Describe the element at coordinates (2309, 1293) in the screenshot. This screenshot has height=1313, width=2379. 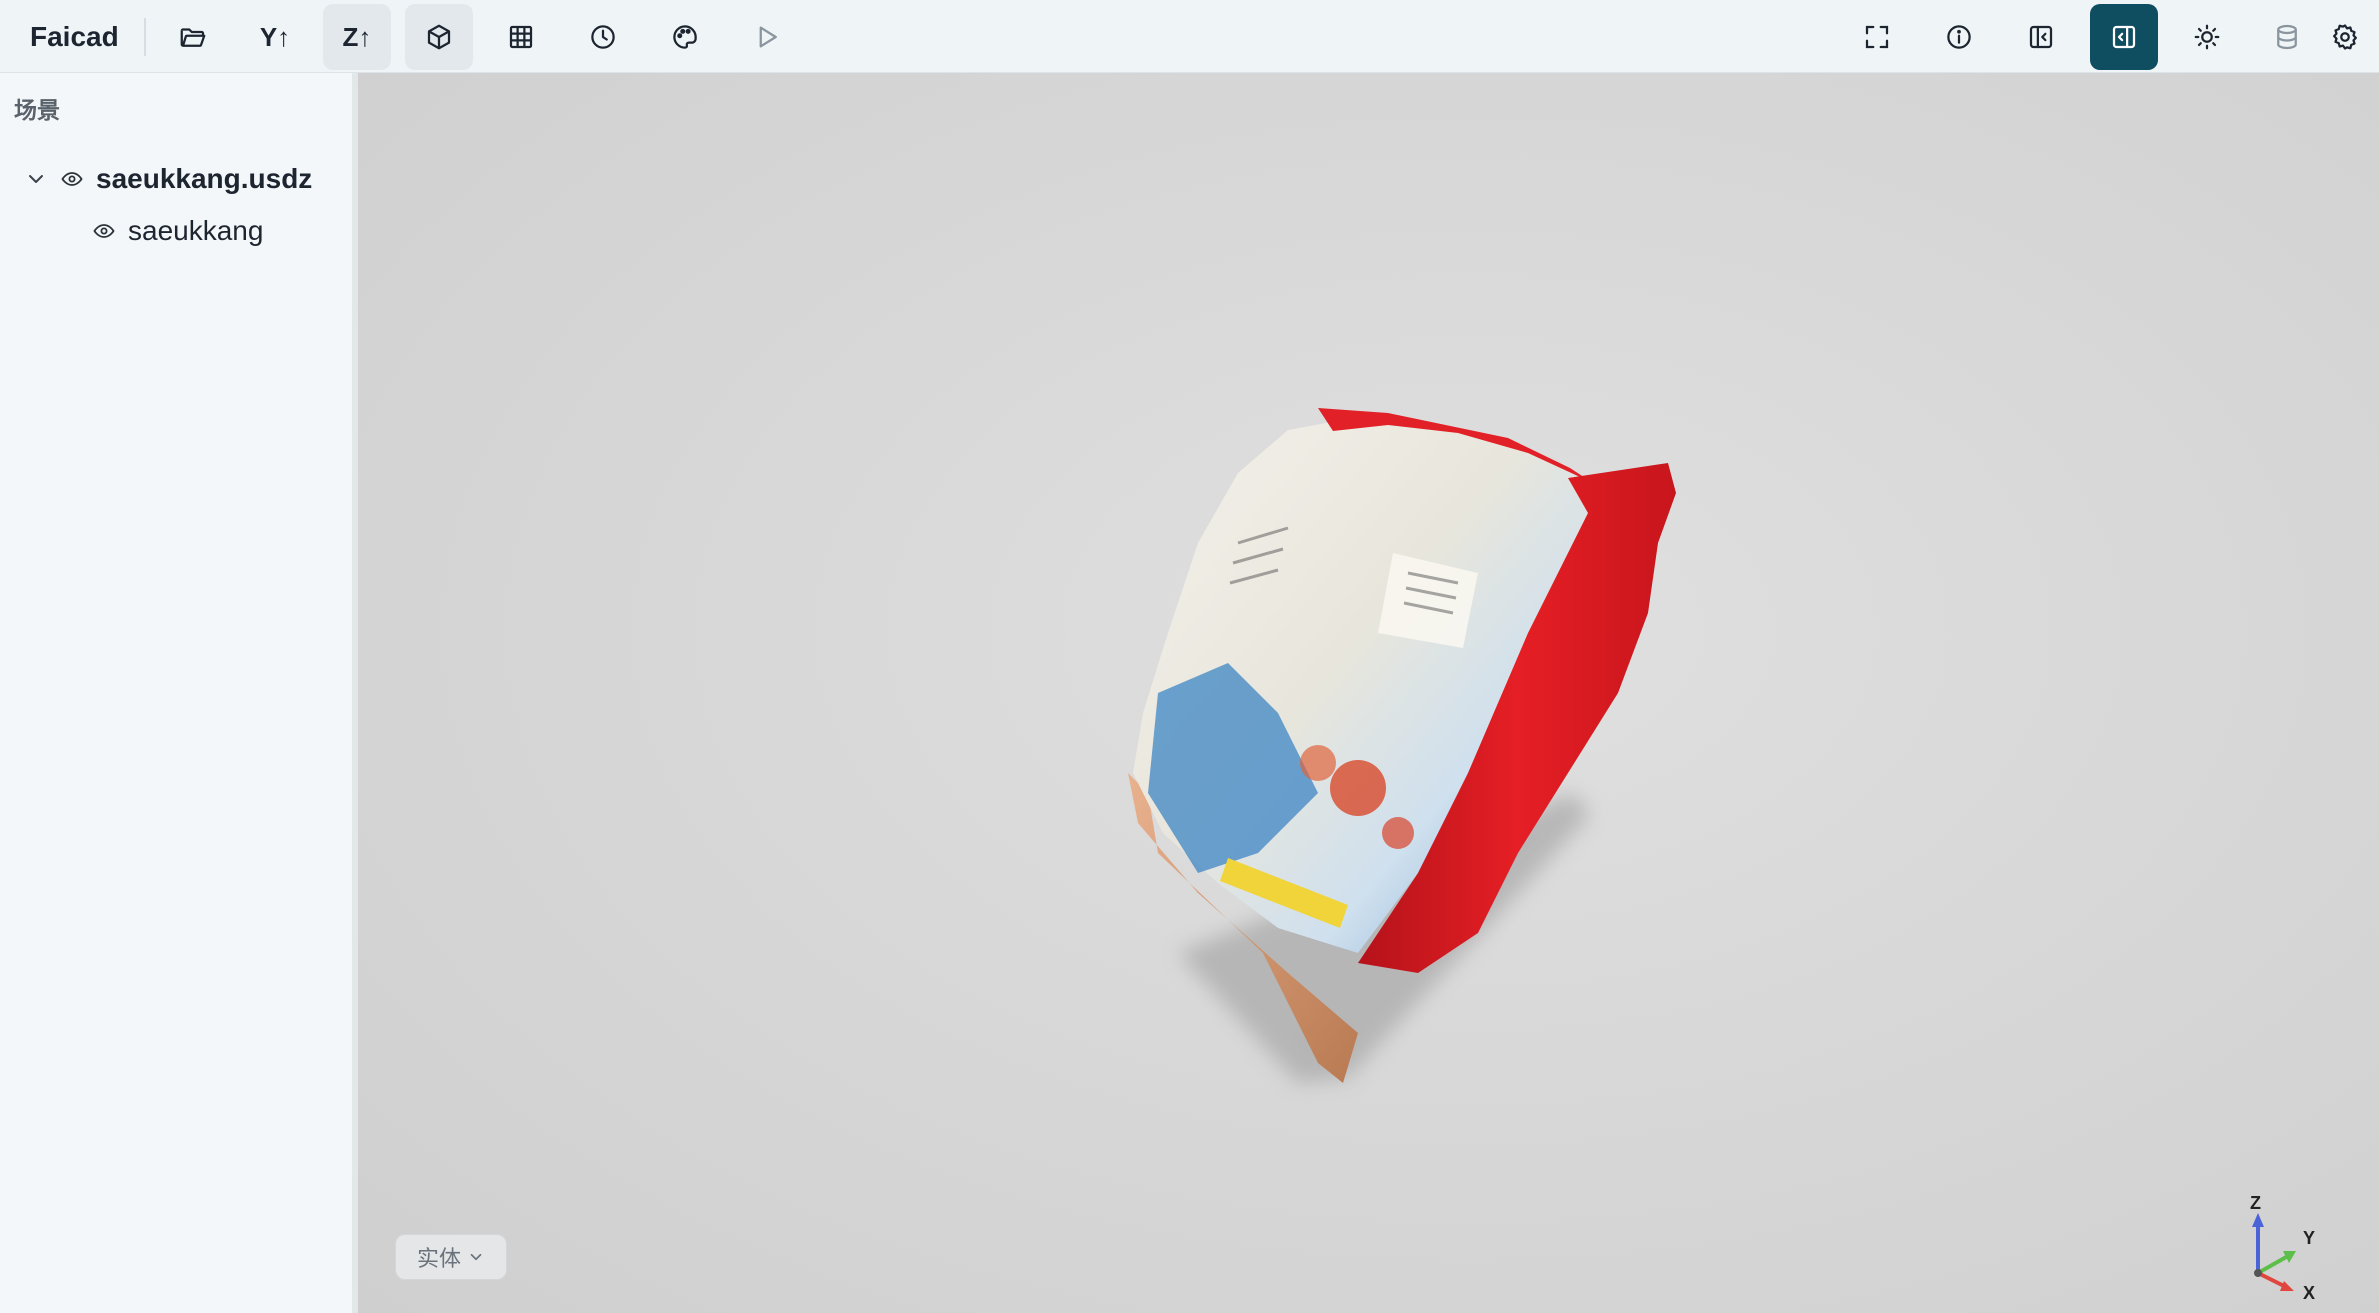
I see `axis-label-x: X` at that location.